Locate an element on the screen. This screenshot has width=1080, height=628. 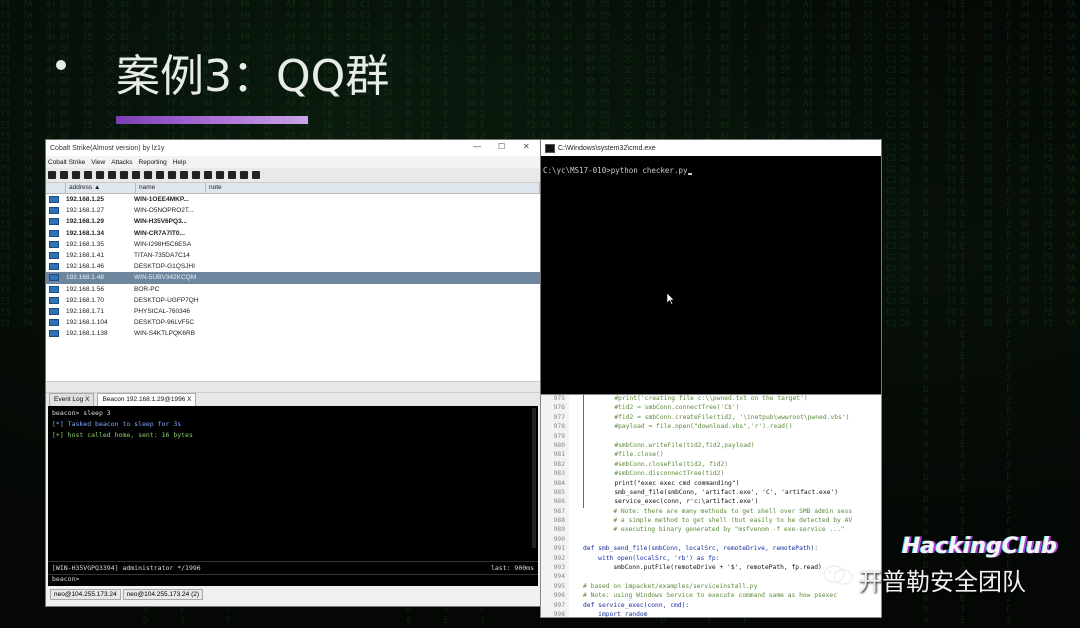
code-text: import random is located at coordinates (615, 614).